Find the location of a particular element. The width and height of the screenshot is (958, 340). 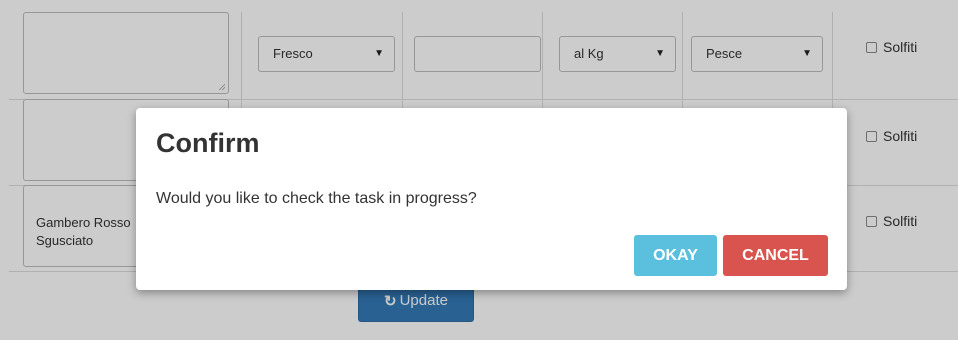

okay-button: OKAY is located at coordinates (675, 255).